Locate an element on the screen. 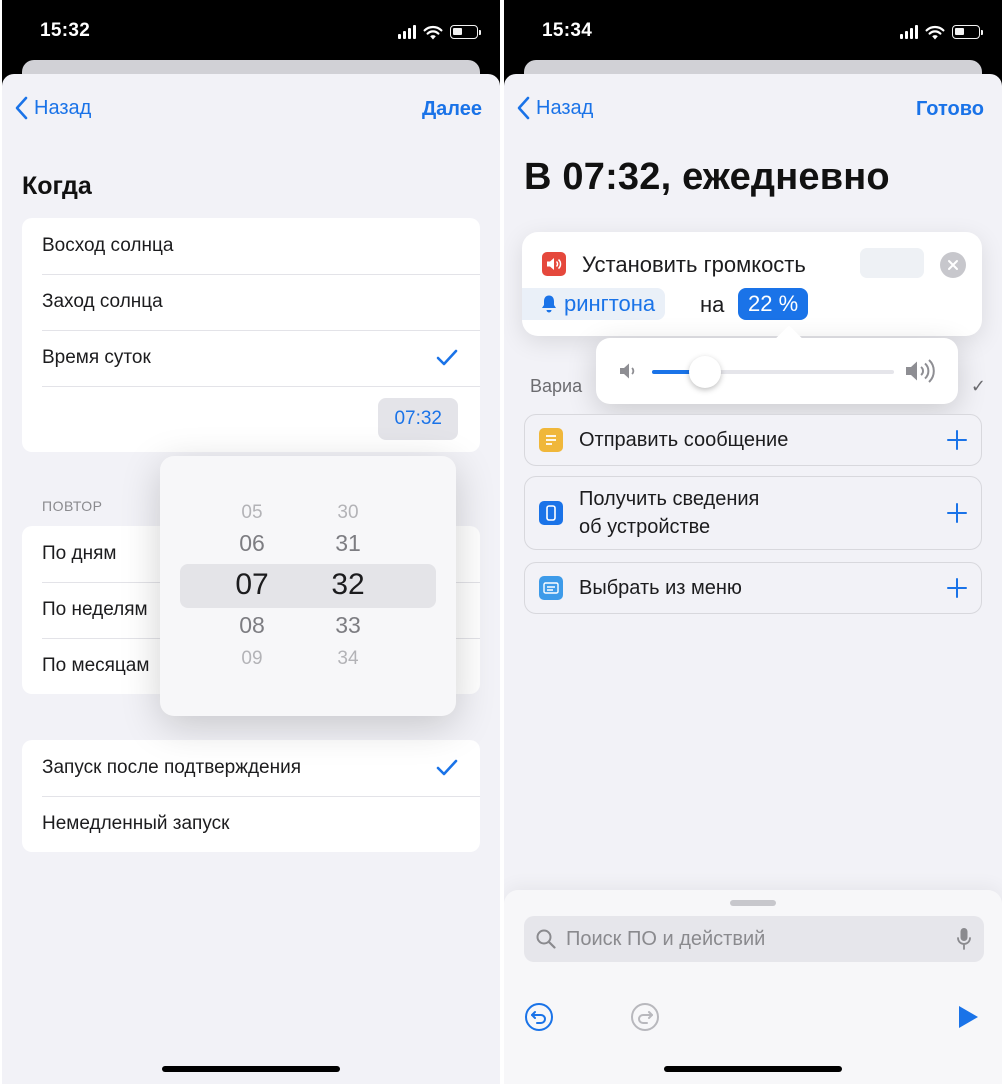  suggestion-get-device-details: Получить сведения об устройстве is located at coordinates (753, 513).